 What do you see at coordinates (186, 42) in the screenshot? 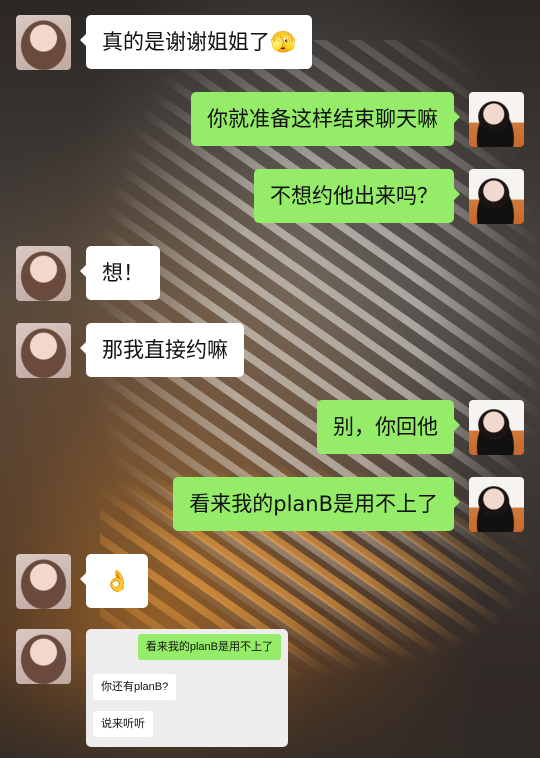
I see `message-text: 真的是谢谢姐姐了` at bounding box center [186, 42].